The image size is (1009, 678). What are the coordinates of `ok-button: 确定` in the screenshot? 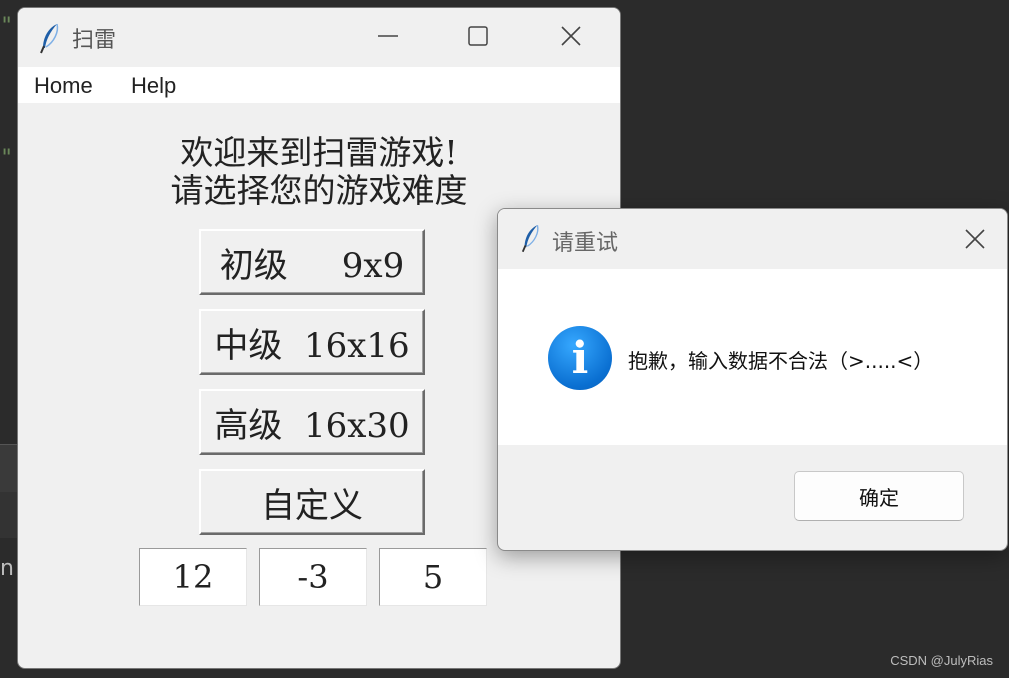 It's located at (879, 496).